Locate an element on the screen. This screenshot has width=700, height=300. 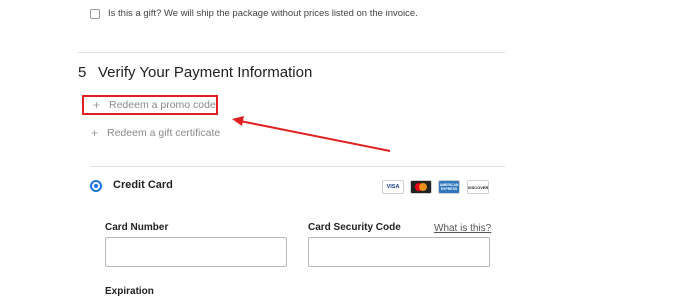
annotation-arrow-head is located at coordinates (238, 121).